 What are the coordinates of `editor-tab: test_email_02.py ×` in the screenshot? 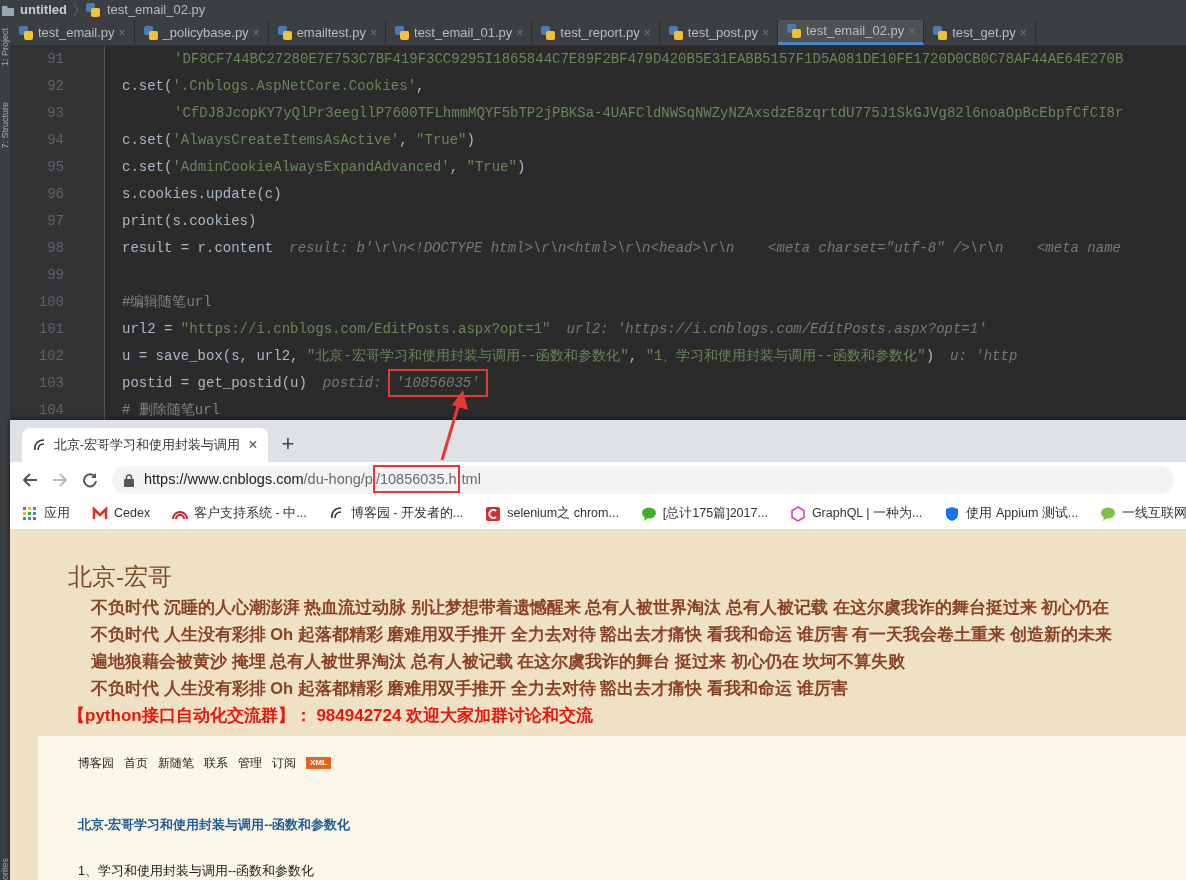 It's located at (851, 32).